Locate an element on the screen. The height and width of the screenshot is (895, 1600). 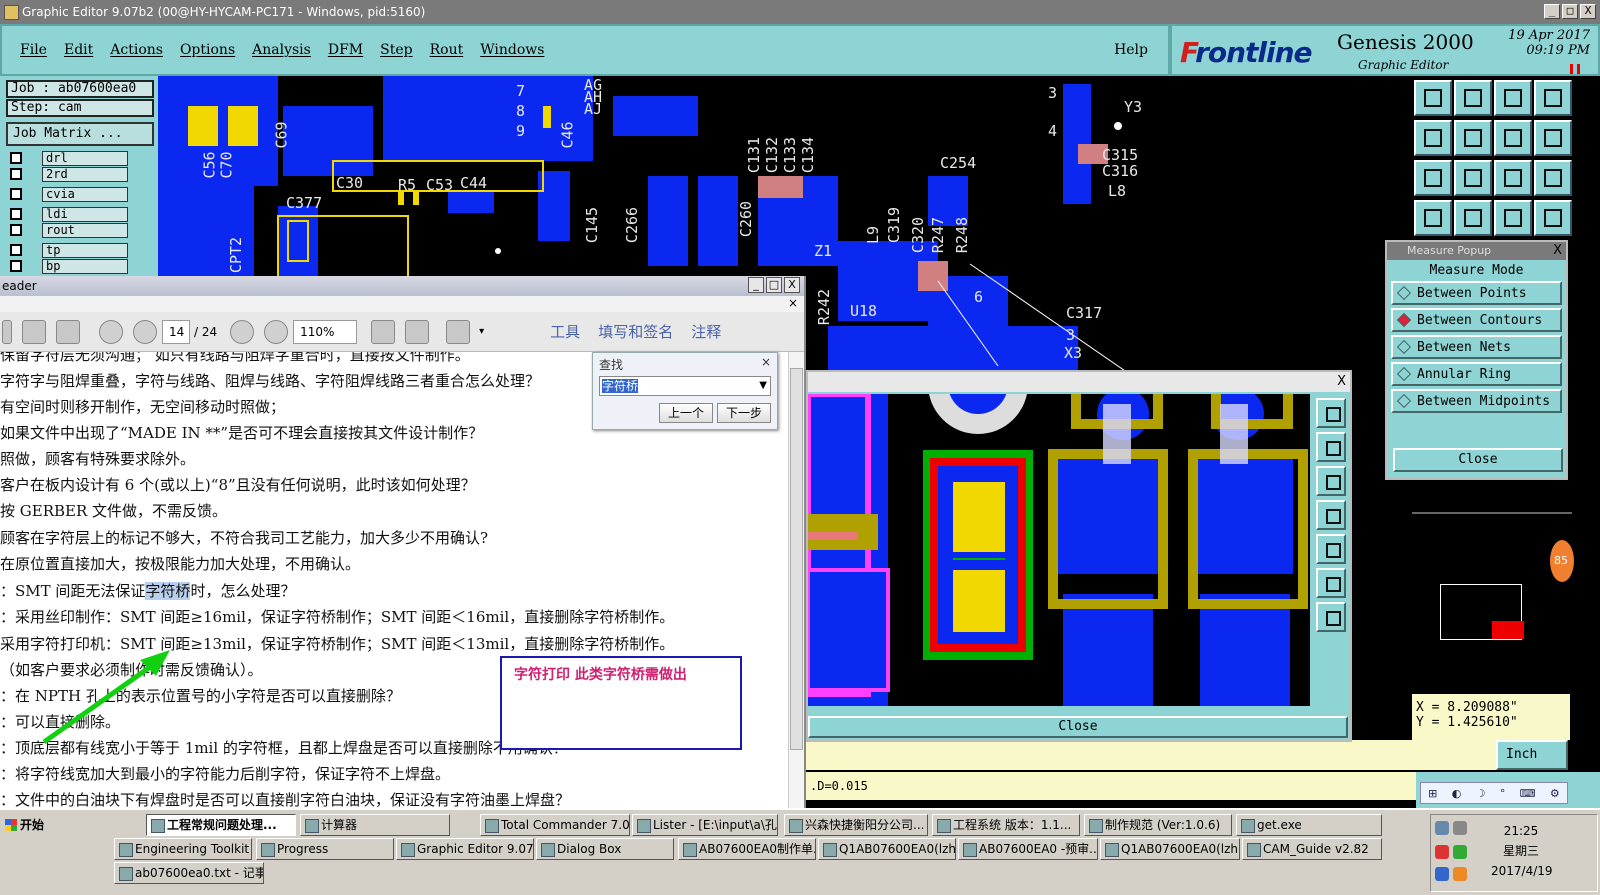
mail-icon is located at coordinates (68, 331).